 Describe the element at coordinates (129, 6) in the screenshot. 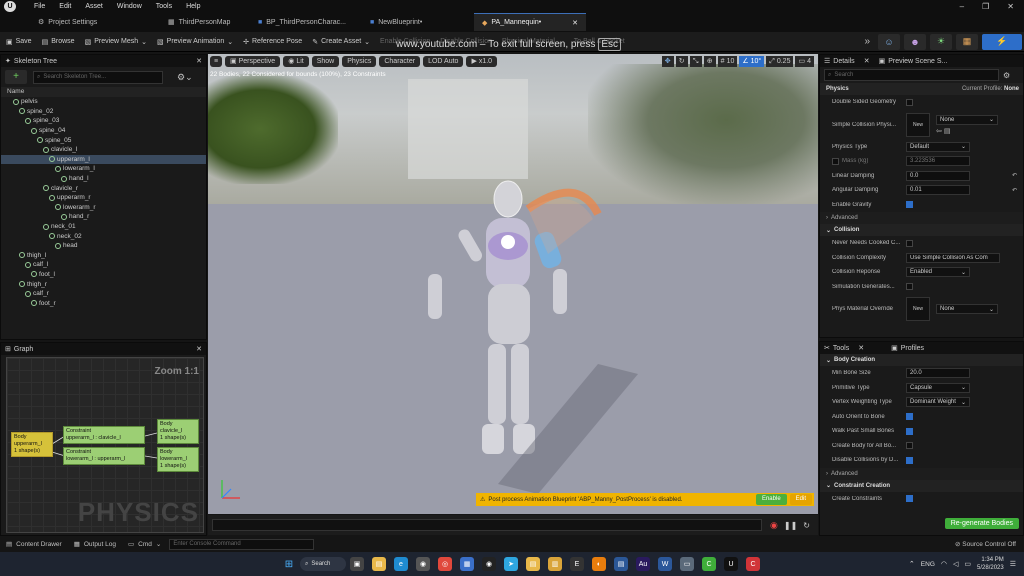

I see `menu-window: Window` at that location.